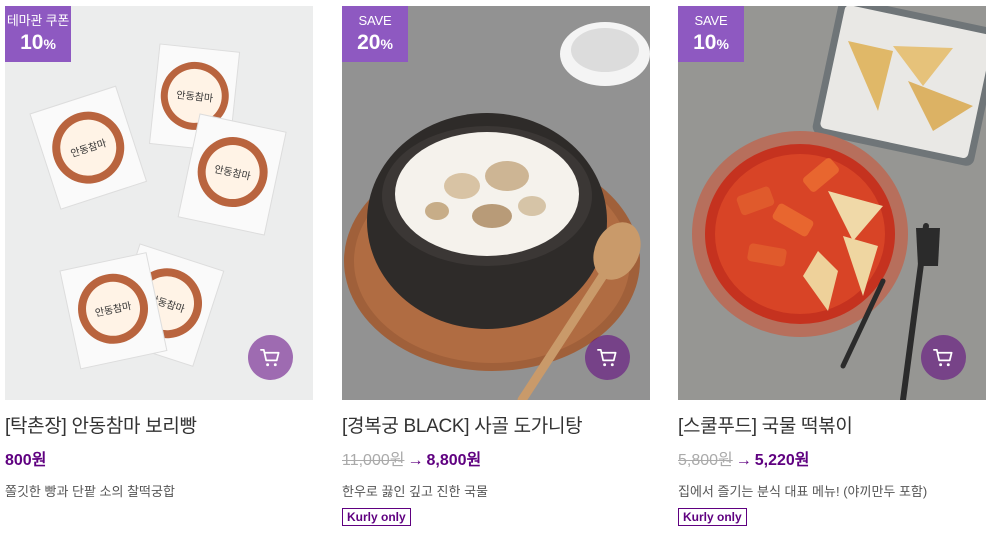 Image resolution: width=990 pixels, height=541 pixels. What do you see at coordinates (803, 491) in the screenshot?
I see `product-description: 집에서 즐기는 분식 대표 메뉴! (야끼만두 포함)` at bounding box center [803, 491].